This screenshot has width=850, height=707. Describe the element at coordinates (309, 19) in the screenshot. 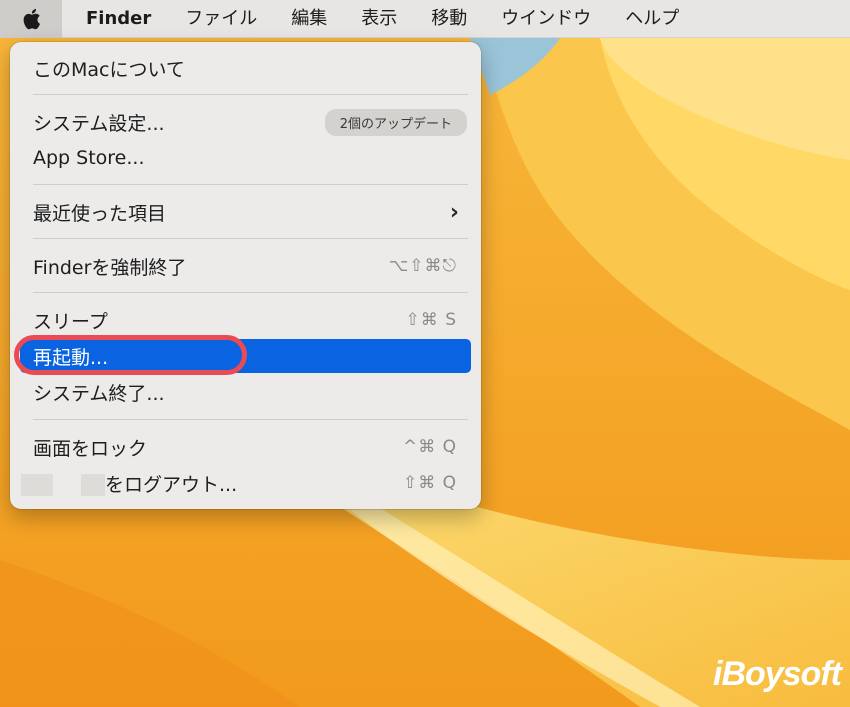

I see `menubar-edit: 編集` at that location.